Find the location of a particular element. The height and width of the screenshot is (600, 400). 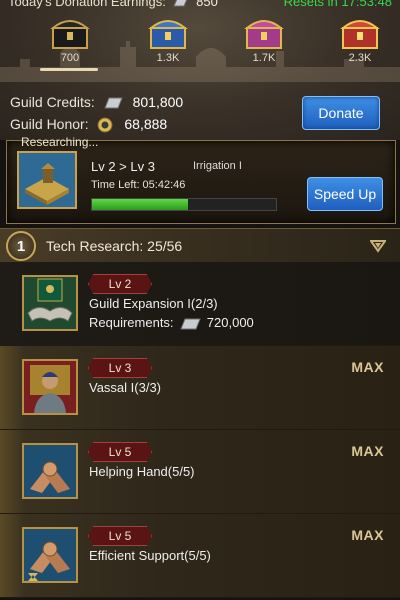

warrior-portrait-icon is located at coordinates (50, 387).